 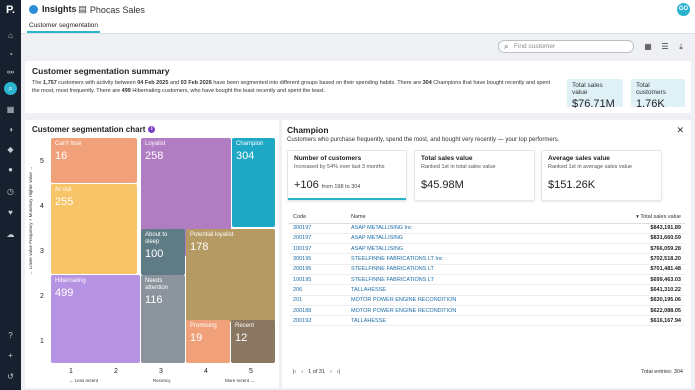 What do you see at coordinates (10, 335) in the screenshot?
I see `help-icon: ?` at bounding box center [10, 335].